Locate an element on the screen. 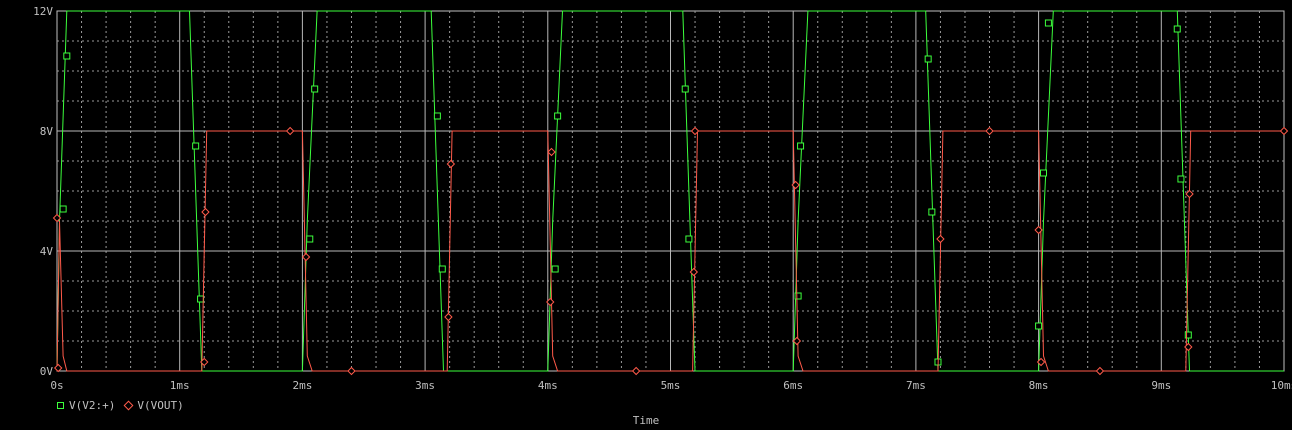  legend-label-v2: V(V2:+) is located at coordinates (92, 405).